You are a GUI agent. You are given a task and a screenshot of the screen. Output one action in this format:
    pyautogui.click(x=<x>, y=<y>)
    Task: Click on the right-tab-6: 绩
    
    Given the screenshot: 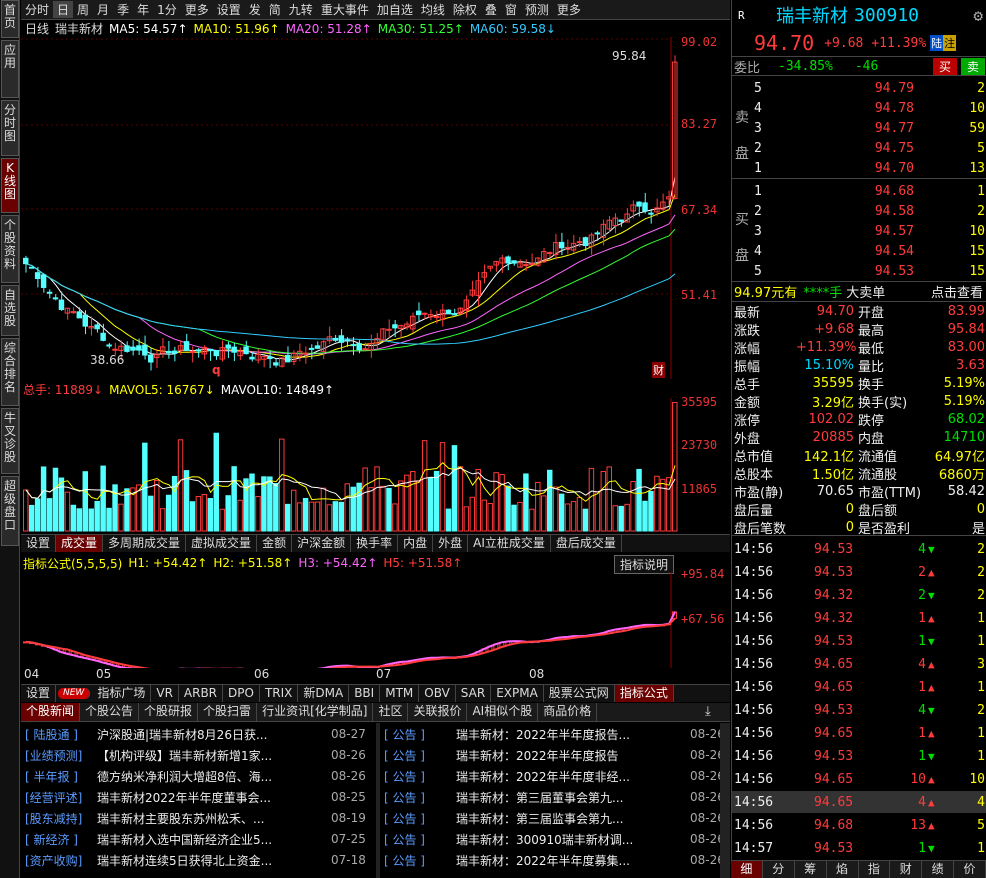 What is the action you would take?
    pyautogui.click(x=938, y=869)
    